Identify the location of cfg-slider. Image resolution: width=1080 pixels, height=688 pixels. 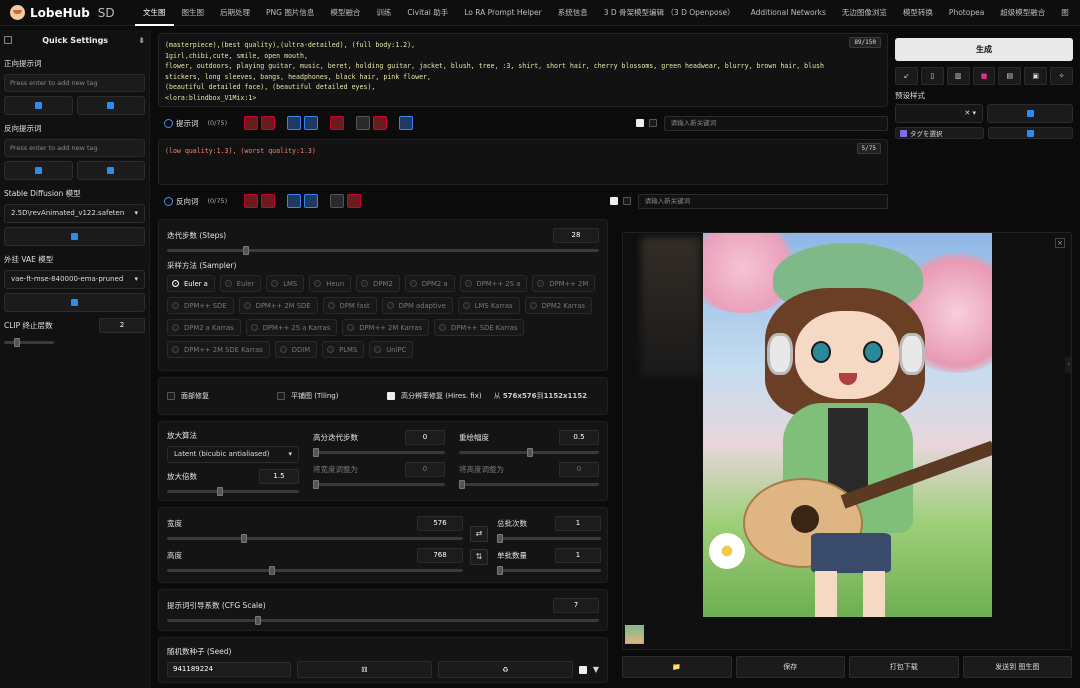
(383, 620).